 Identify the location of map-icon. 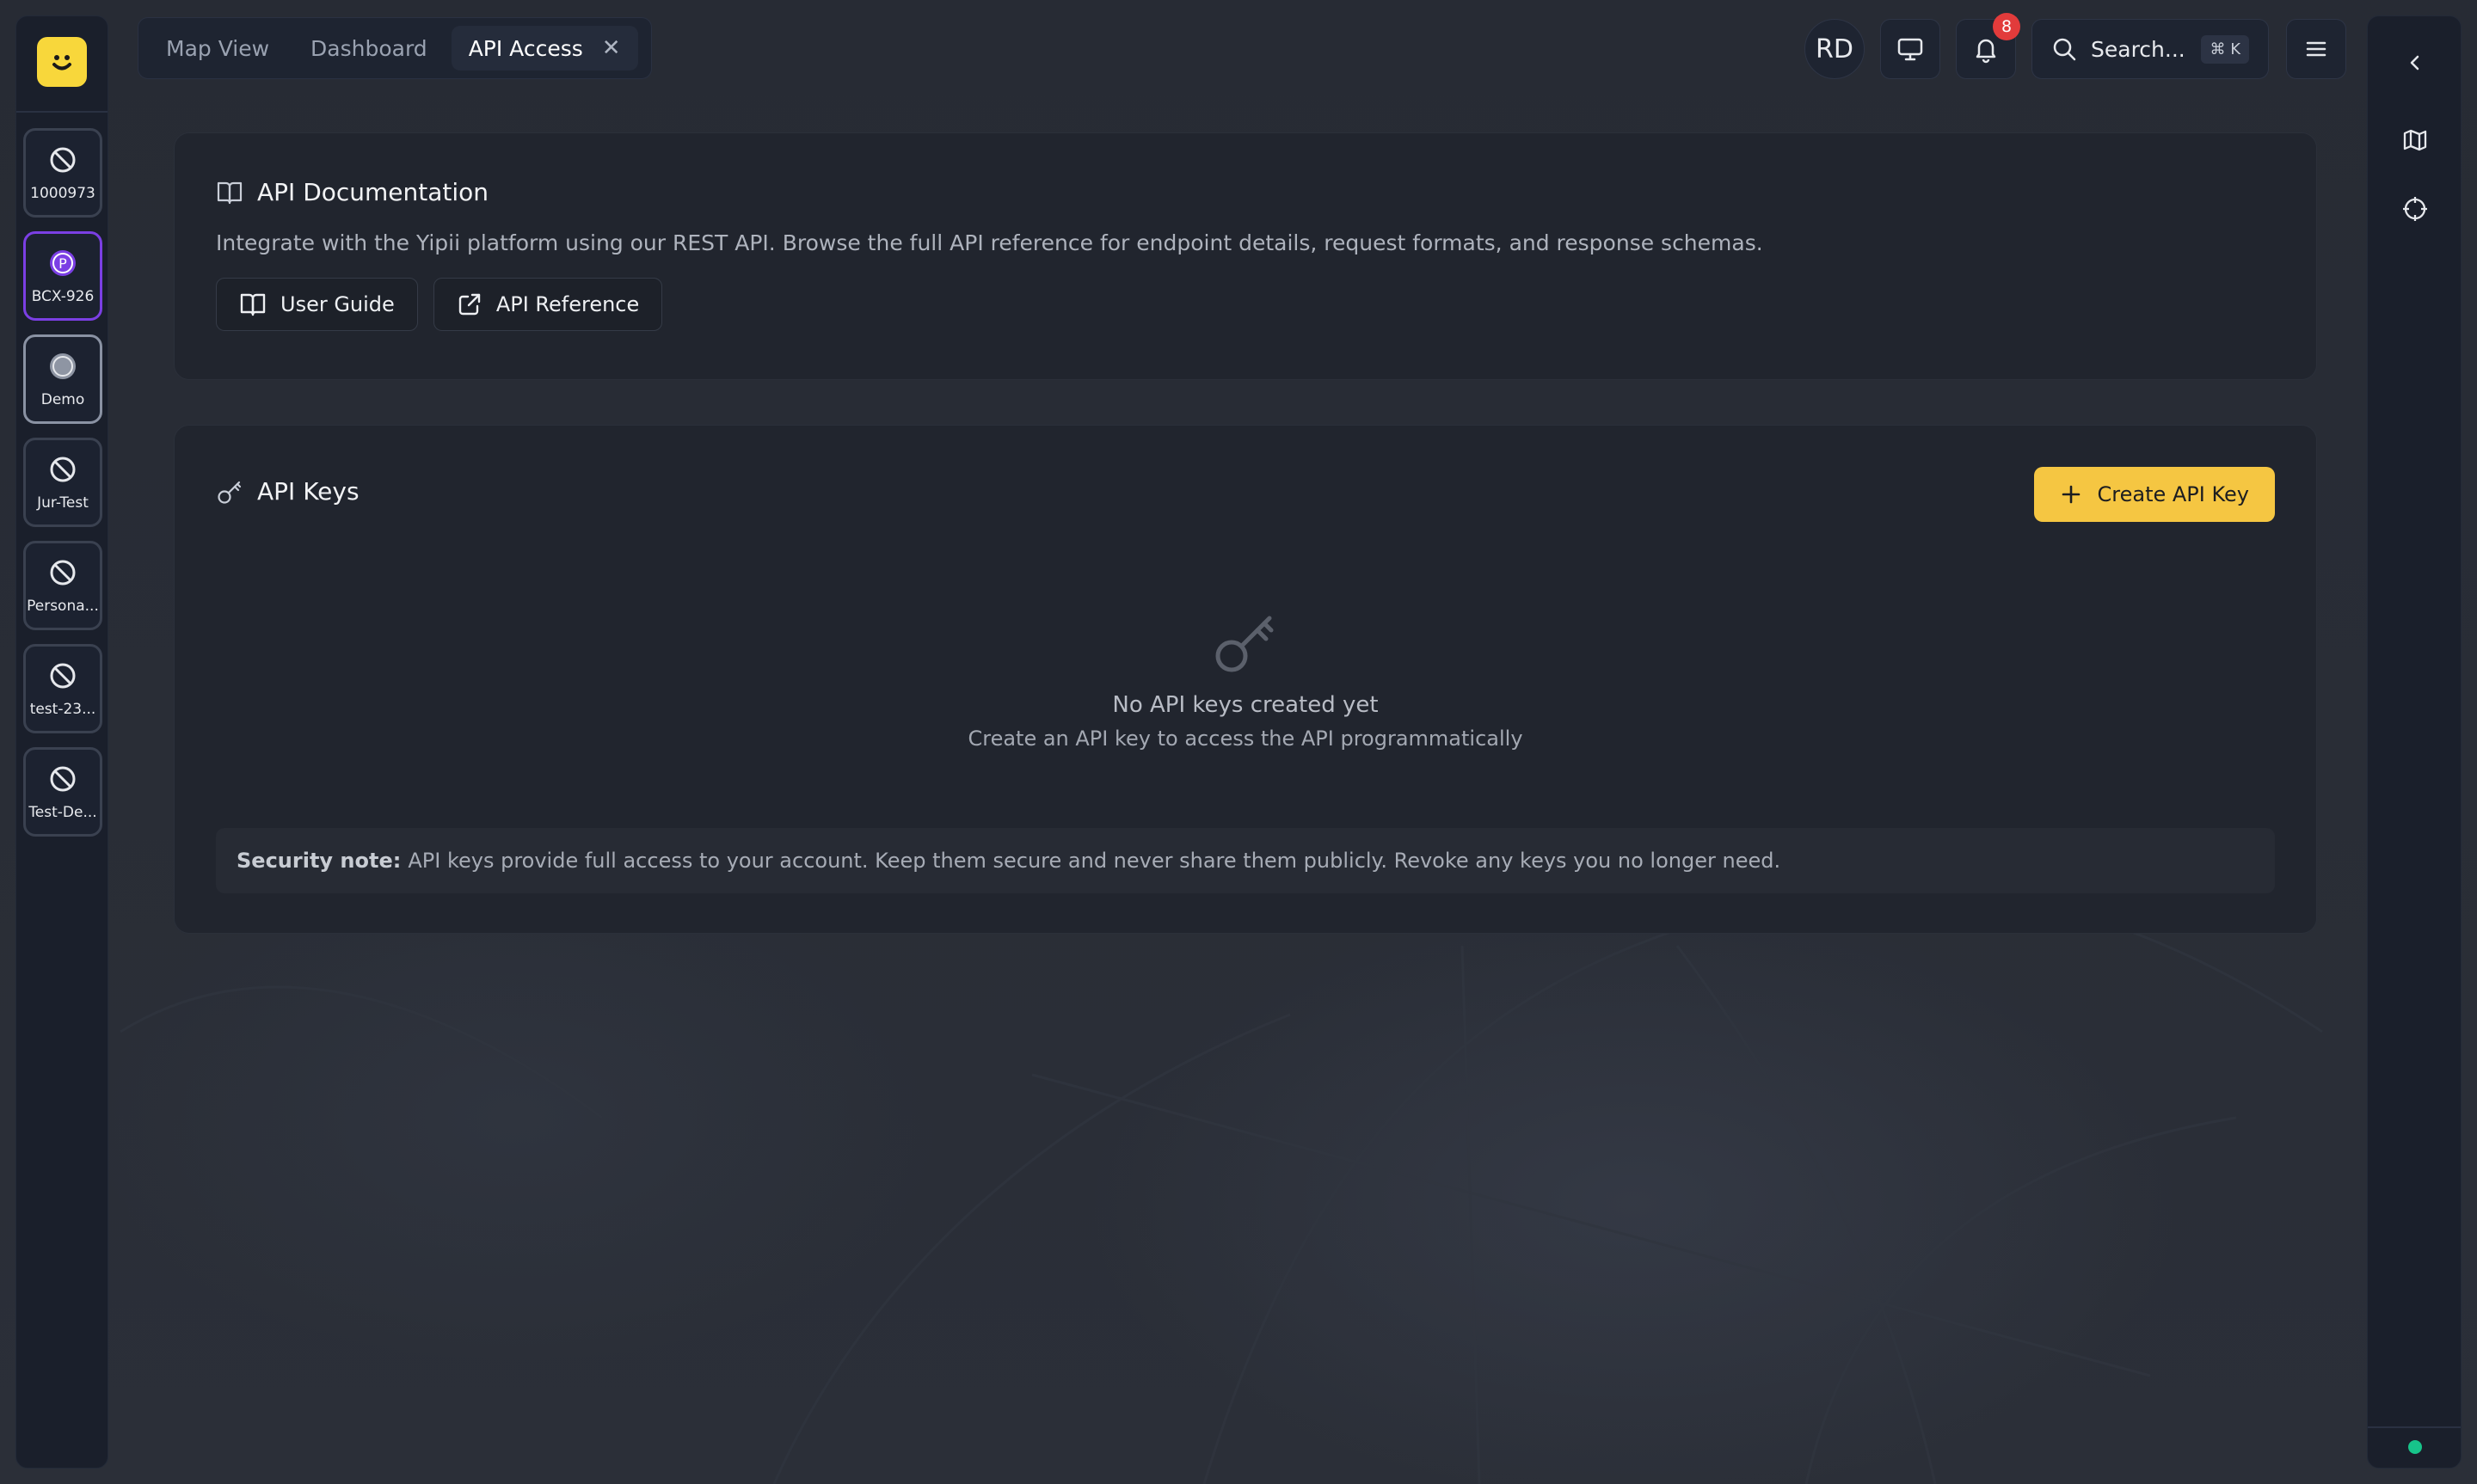
(2415, 140).